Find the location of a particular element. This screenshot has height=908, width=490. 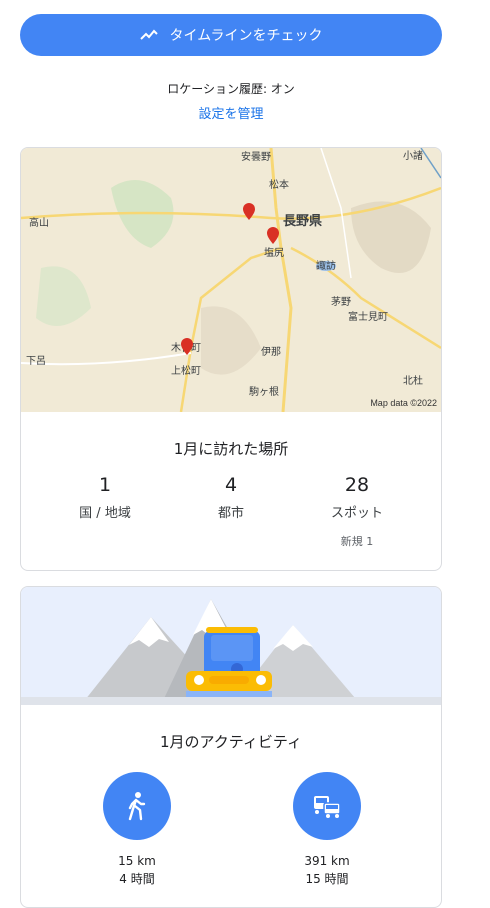

stat-cities: 4 都市 is located at coordinates (231, 497).